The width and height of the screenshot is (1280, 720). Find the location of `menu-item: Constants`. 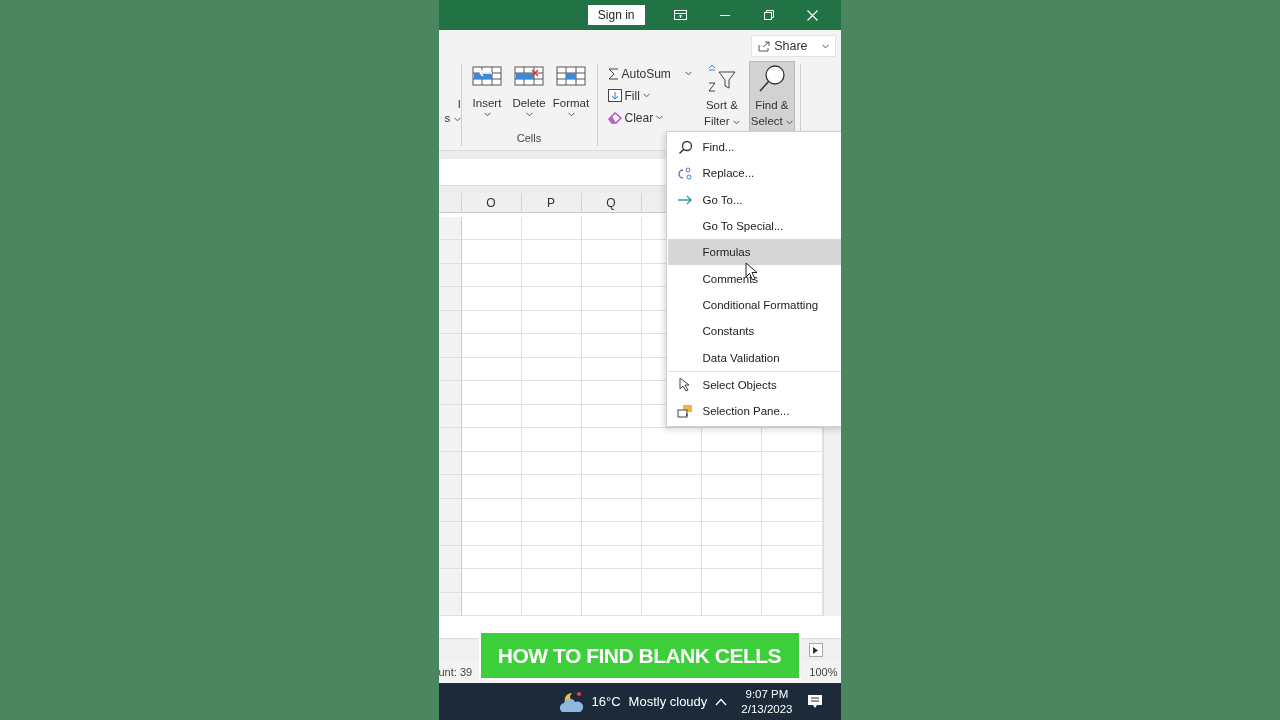

menu-item: Constants is located at coordinates (754, 331).